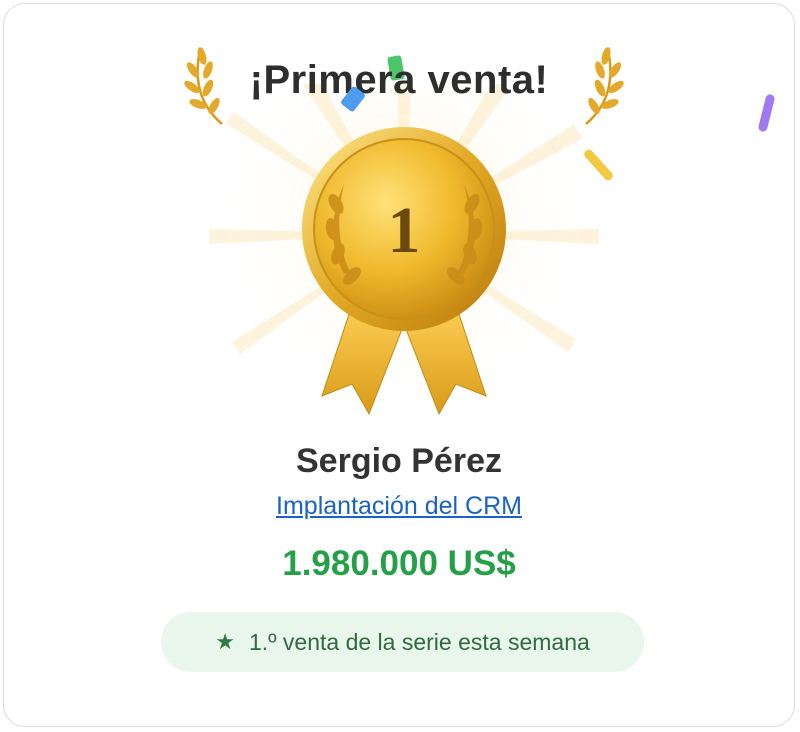  What do you see at coordinates (399, 563) in the screenshot?
I see `deal-amount: 1.980.000 US$` at bounding box center [399, 563].